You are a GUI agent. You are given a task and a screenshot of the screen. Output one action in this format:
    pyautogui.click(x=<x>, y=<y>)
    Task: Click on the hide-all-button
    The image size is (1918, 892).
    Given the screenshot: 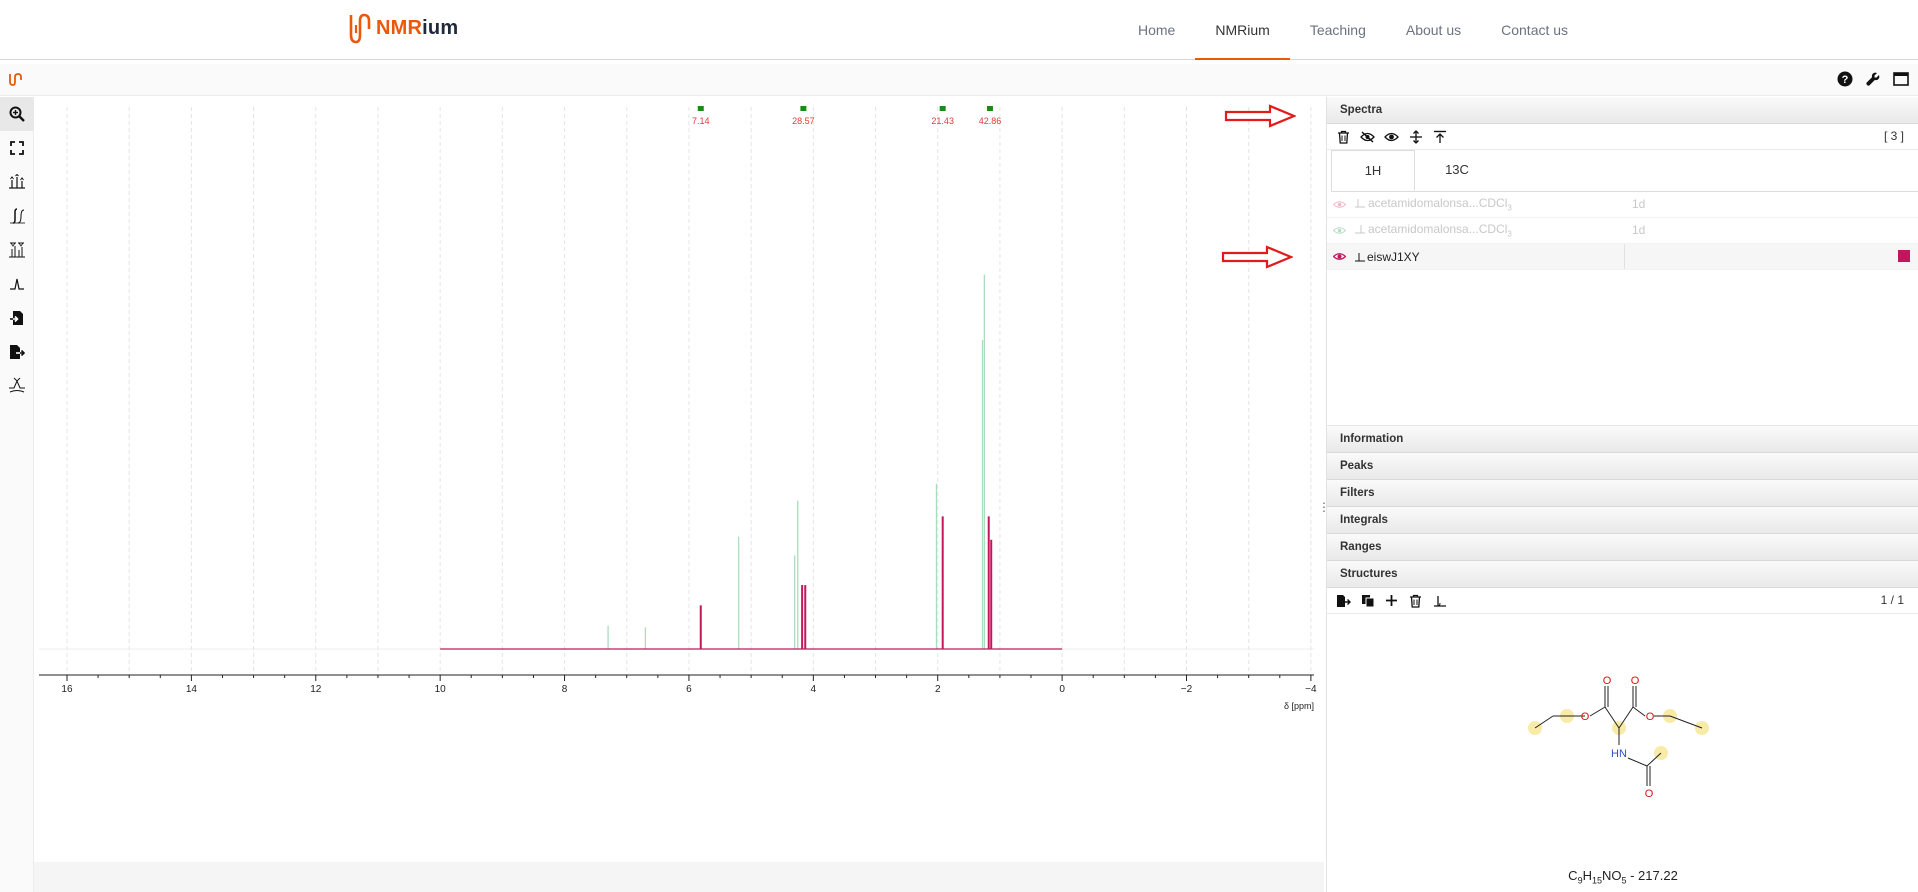 What is the action you would take?
    pyautogui.click(x=1367, y=136)
    